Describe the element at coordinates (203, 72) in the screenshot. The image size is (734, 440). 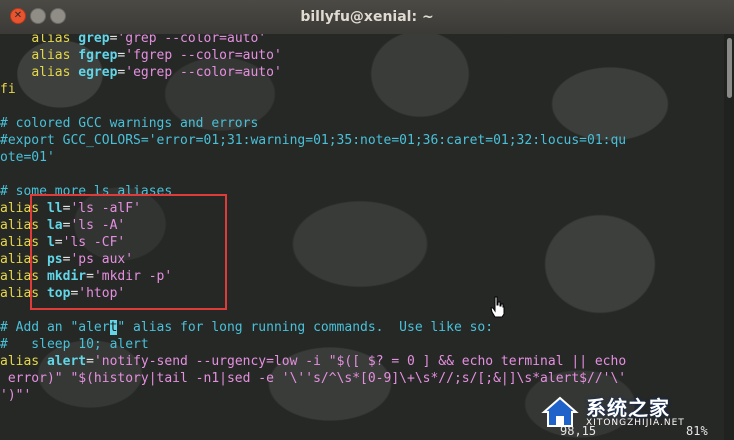
I see `code-token: 'egrep --color=auto'` at that location.